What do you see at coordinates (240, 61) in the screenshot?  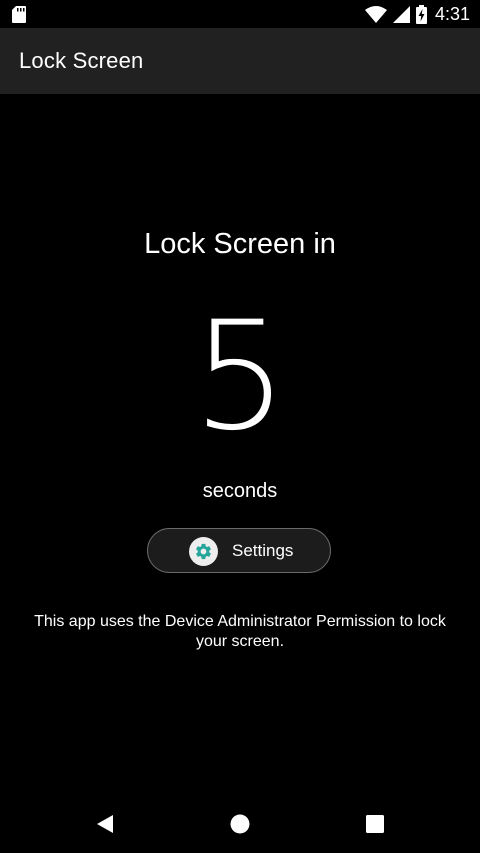 I see `app-bar: Lock Screen` at bounding box center [240, 61].